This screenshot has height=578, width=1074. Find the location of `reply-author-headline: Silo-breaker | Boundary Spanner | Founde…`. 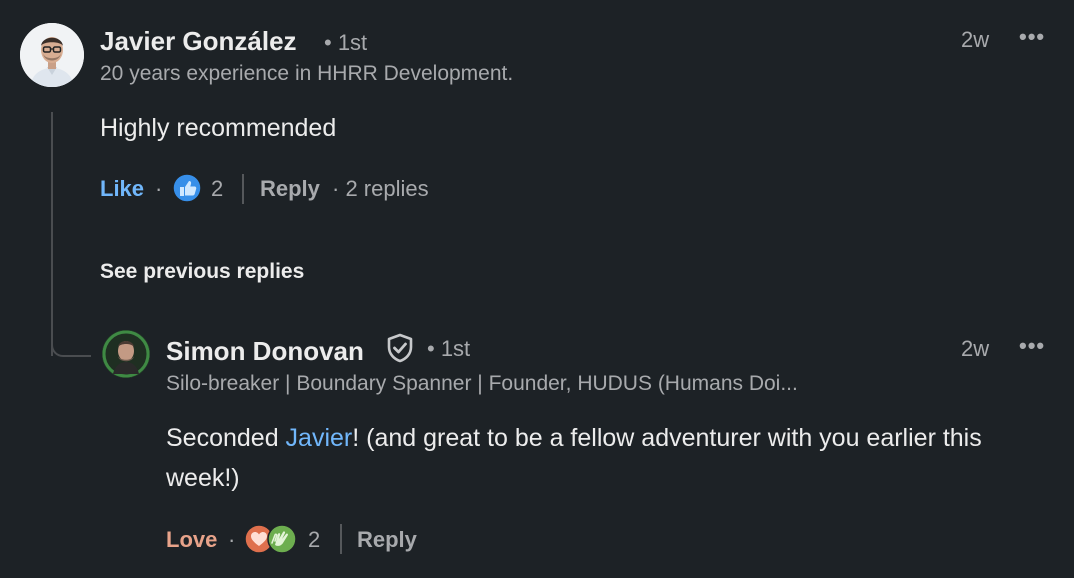

reply-author-headline: Silo-breaker | Boundary Spanner | Founde… is located at coordinates (482, 383).